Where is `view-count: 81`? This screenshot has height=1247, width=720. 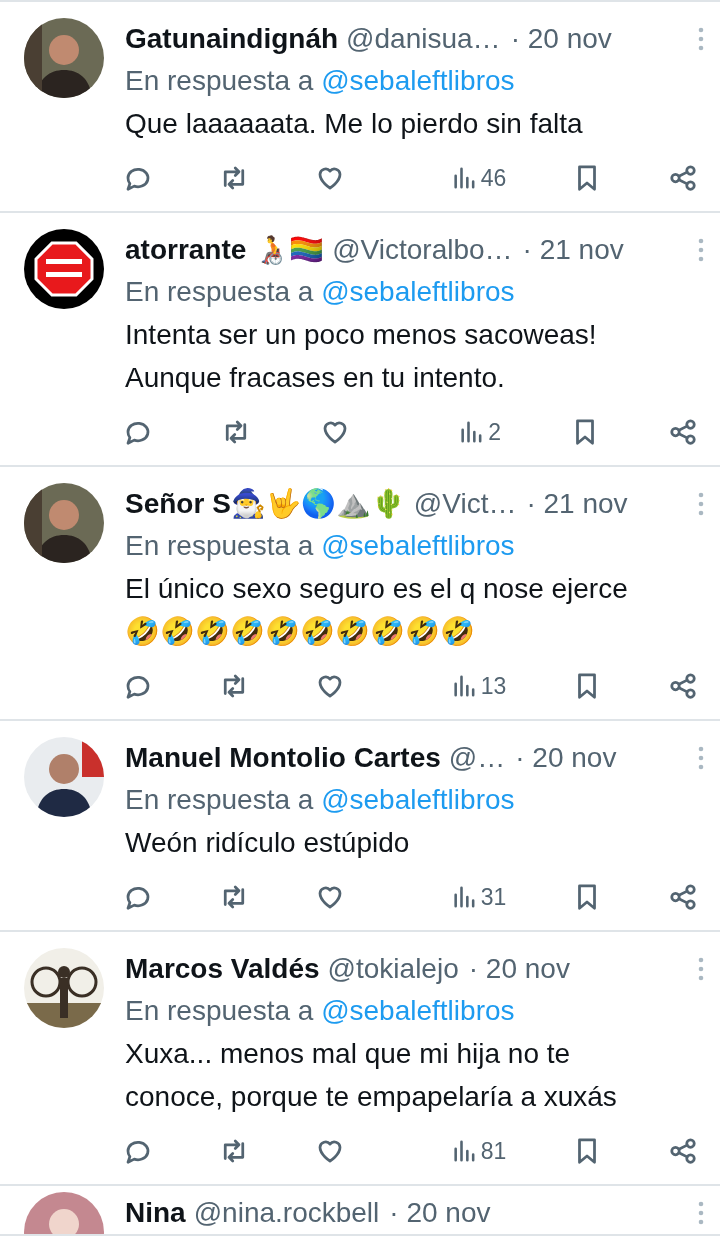
view-count: 81 is located at coordinates (493, 1151).